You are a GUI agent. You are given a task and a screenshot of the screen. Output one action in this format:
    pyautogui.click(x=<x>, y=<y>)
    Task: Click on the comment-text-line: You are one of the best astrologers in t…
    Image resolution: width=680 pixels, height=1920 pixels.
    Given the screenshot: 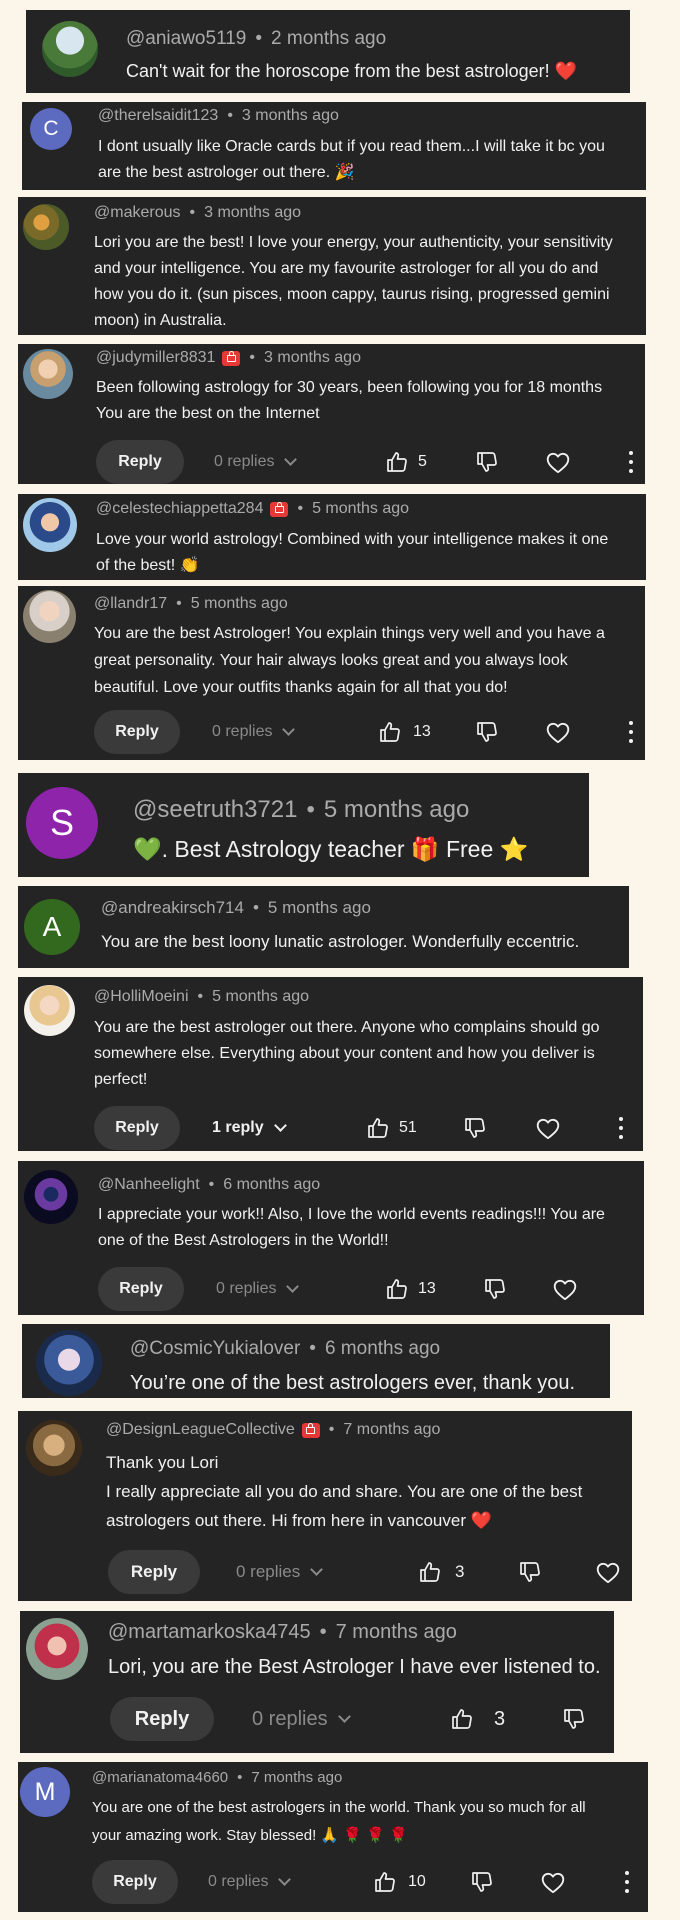 What is the action you would take?
    pyautogui.click(x=339, y=1807)
    